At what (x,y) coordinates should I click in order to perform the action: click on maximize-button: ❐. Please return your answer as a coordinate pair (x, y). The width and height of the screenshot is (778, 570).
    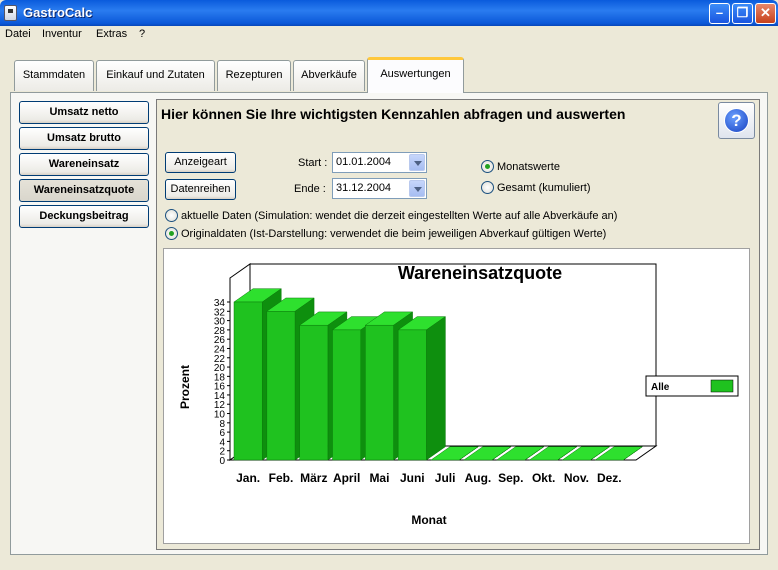
    Looking at the image, I should click on (742, 13).